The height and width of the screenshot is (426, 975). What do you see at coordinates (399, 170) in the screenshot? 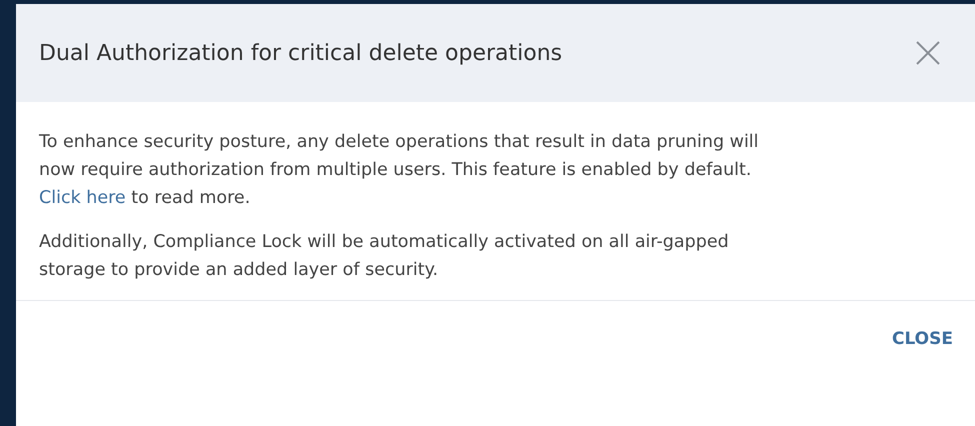
I see `body-paragraph: To enhance security posture, any delete operations that result in data pruning will now require authorization from multiple users. This feature is enabled by default. Click here to read more.` at bounding box center [399, 170].